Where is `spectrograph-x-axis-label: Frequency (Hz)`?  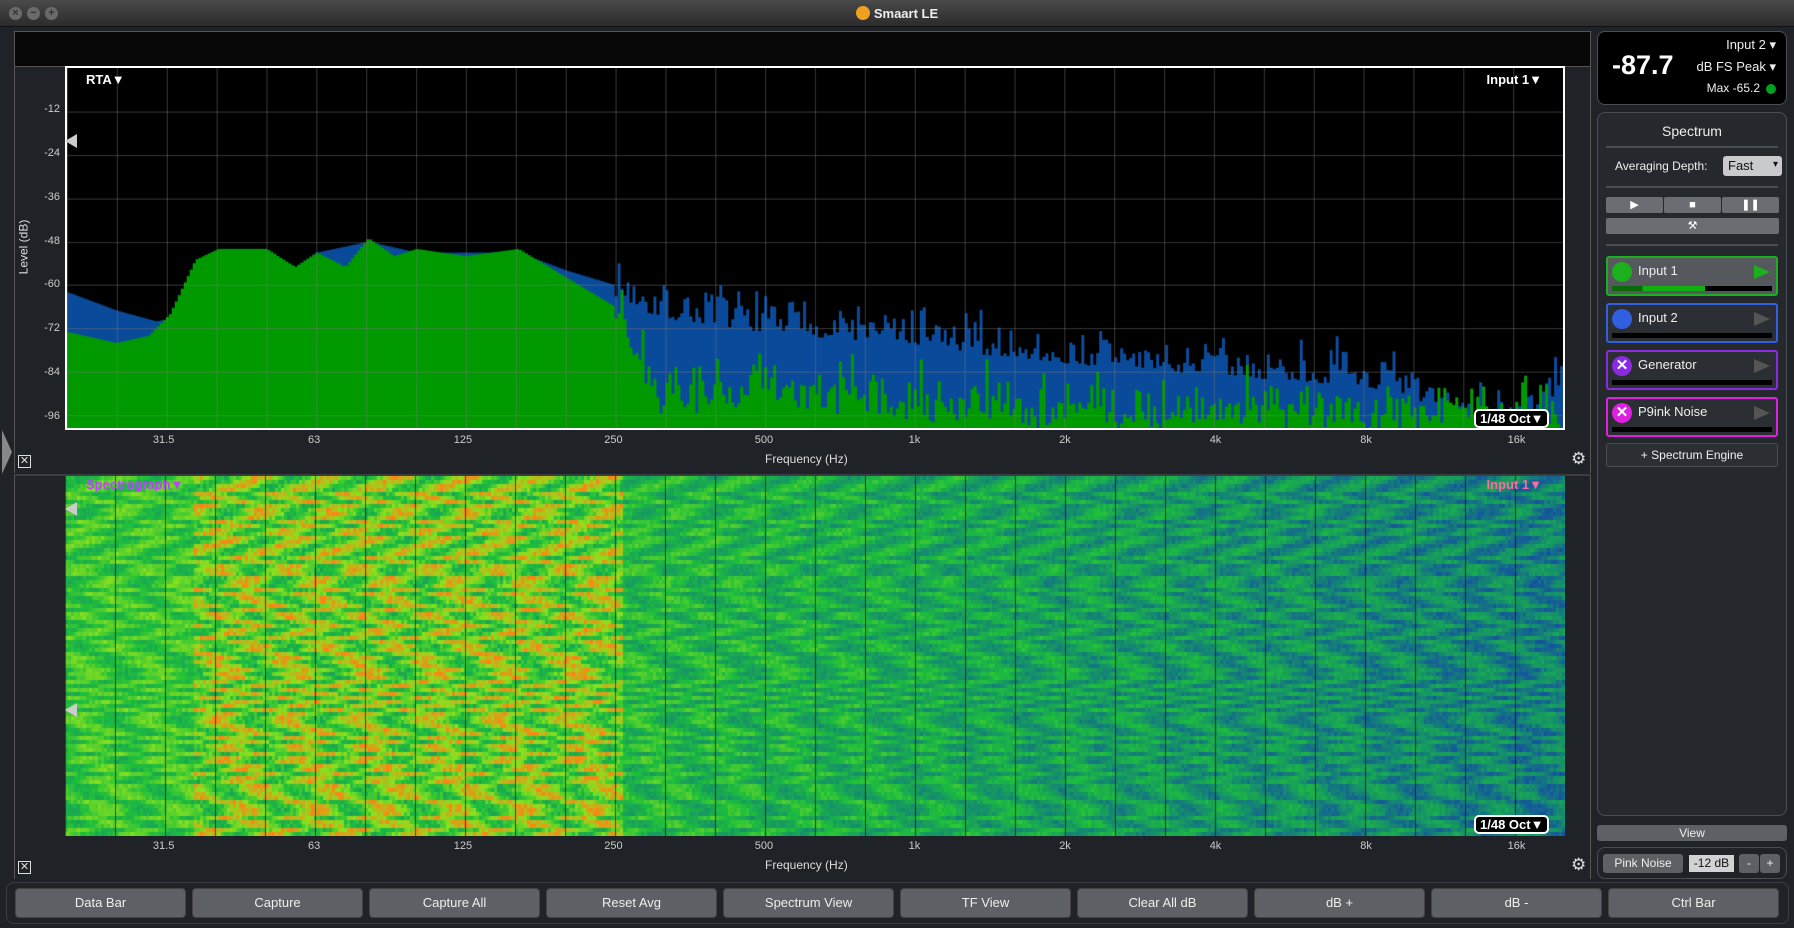
spectrograph-x-axis-label: Frequency (Hz) is located at coordinates (806, 865).